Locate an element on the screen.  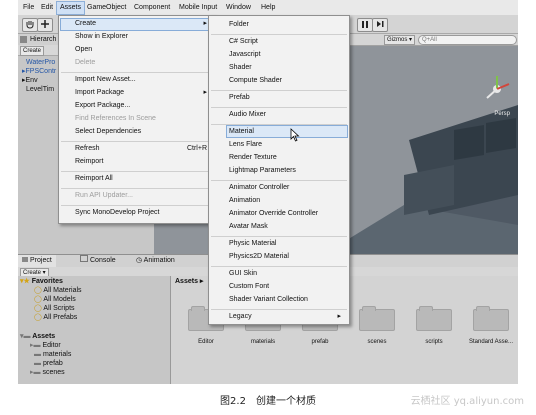
shortcut-label: Ctrl+R is located at coordinates (196, 148).